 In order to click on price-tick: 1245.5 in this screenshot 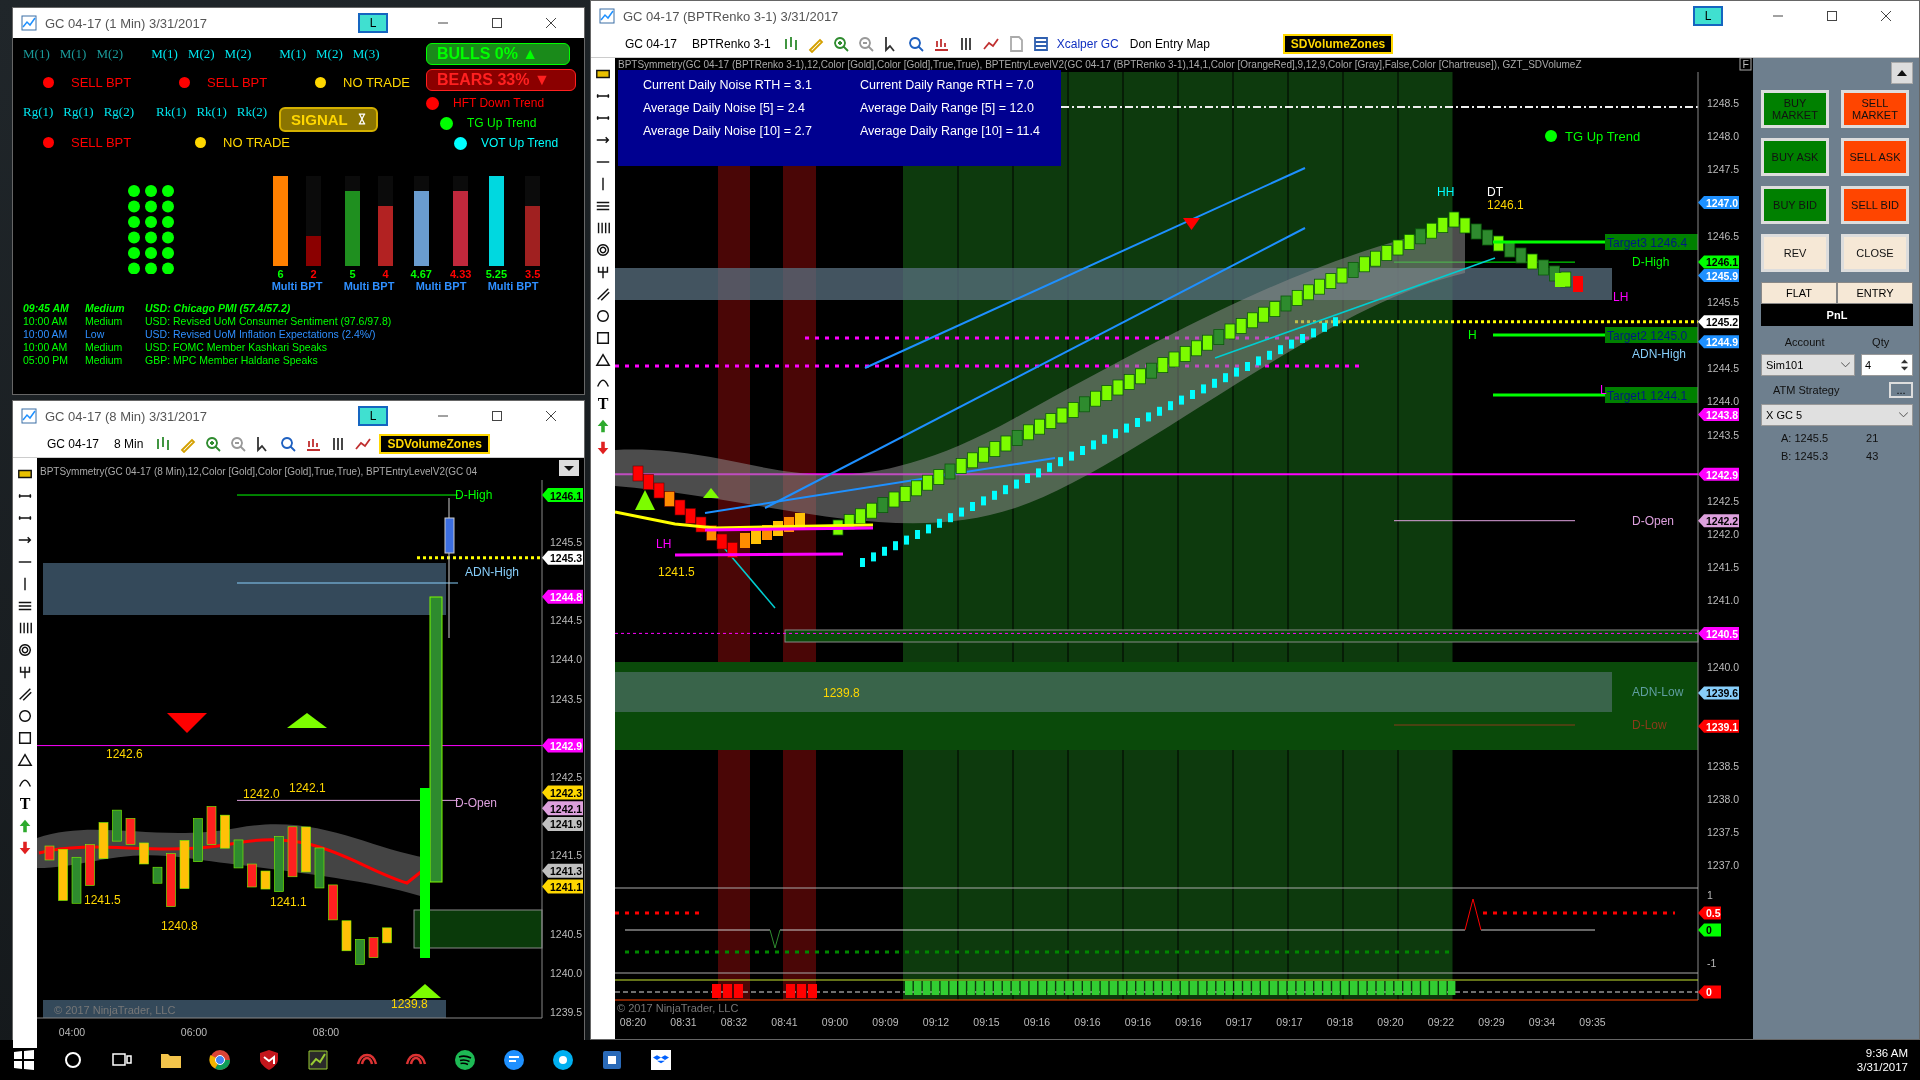, I will do `click(566, 542)`.